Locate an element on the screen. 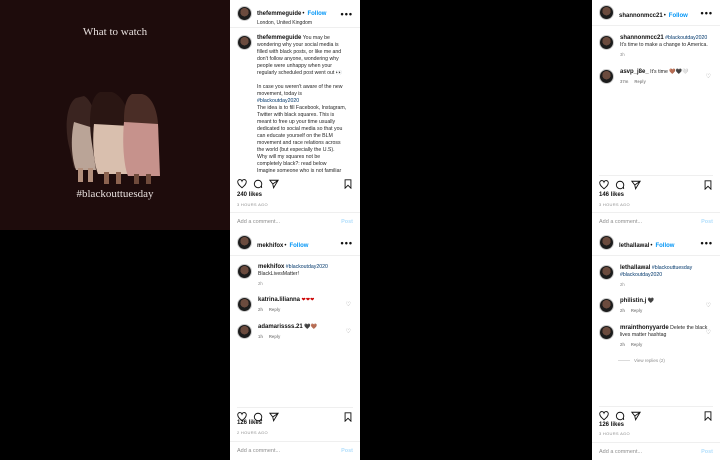 This screenshot has width=720, height=460. caption-time: 3h is located at coordinates (622, 54).